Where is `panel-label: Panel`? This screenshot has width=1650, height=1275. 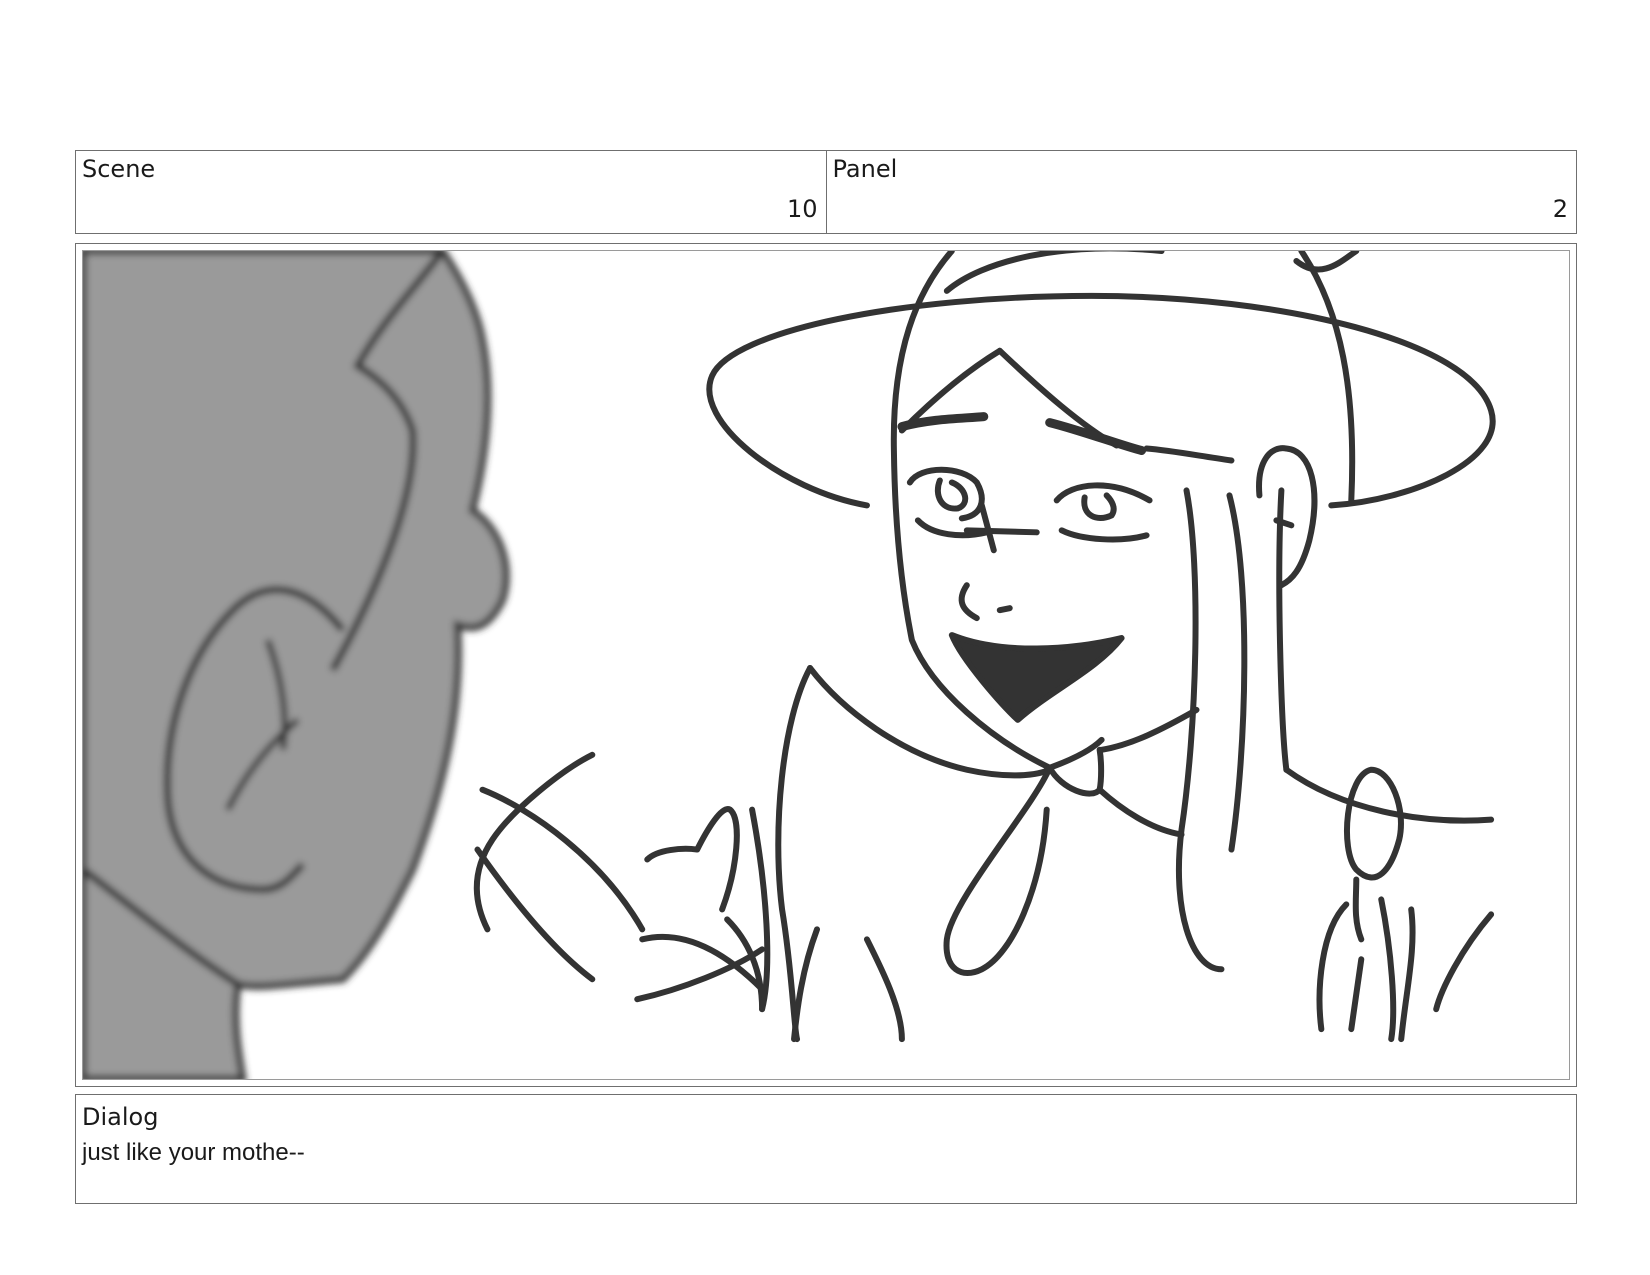 panel-label: Panel is located at coordinates (865, 169).